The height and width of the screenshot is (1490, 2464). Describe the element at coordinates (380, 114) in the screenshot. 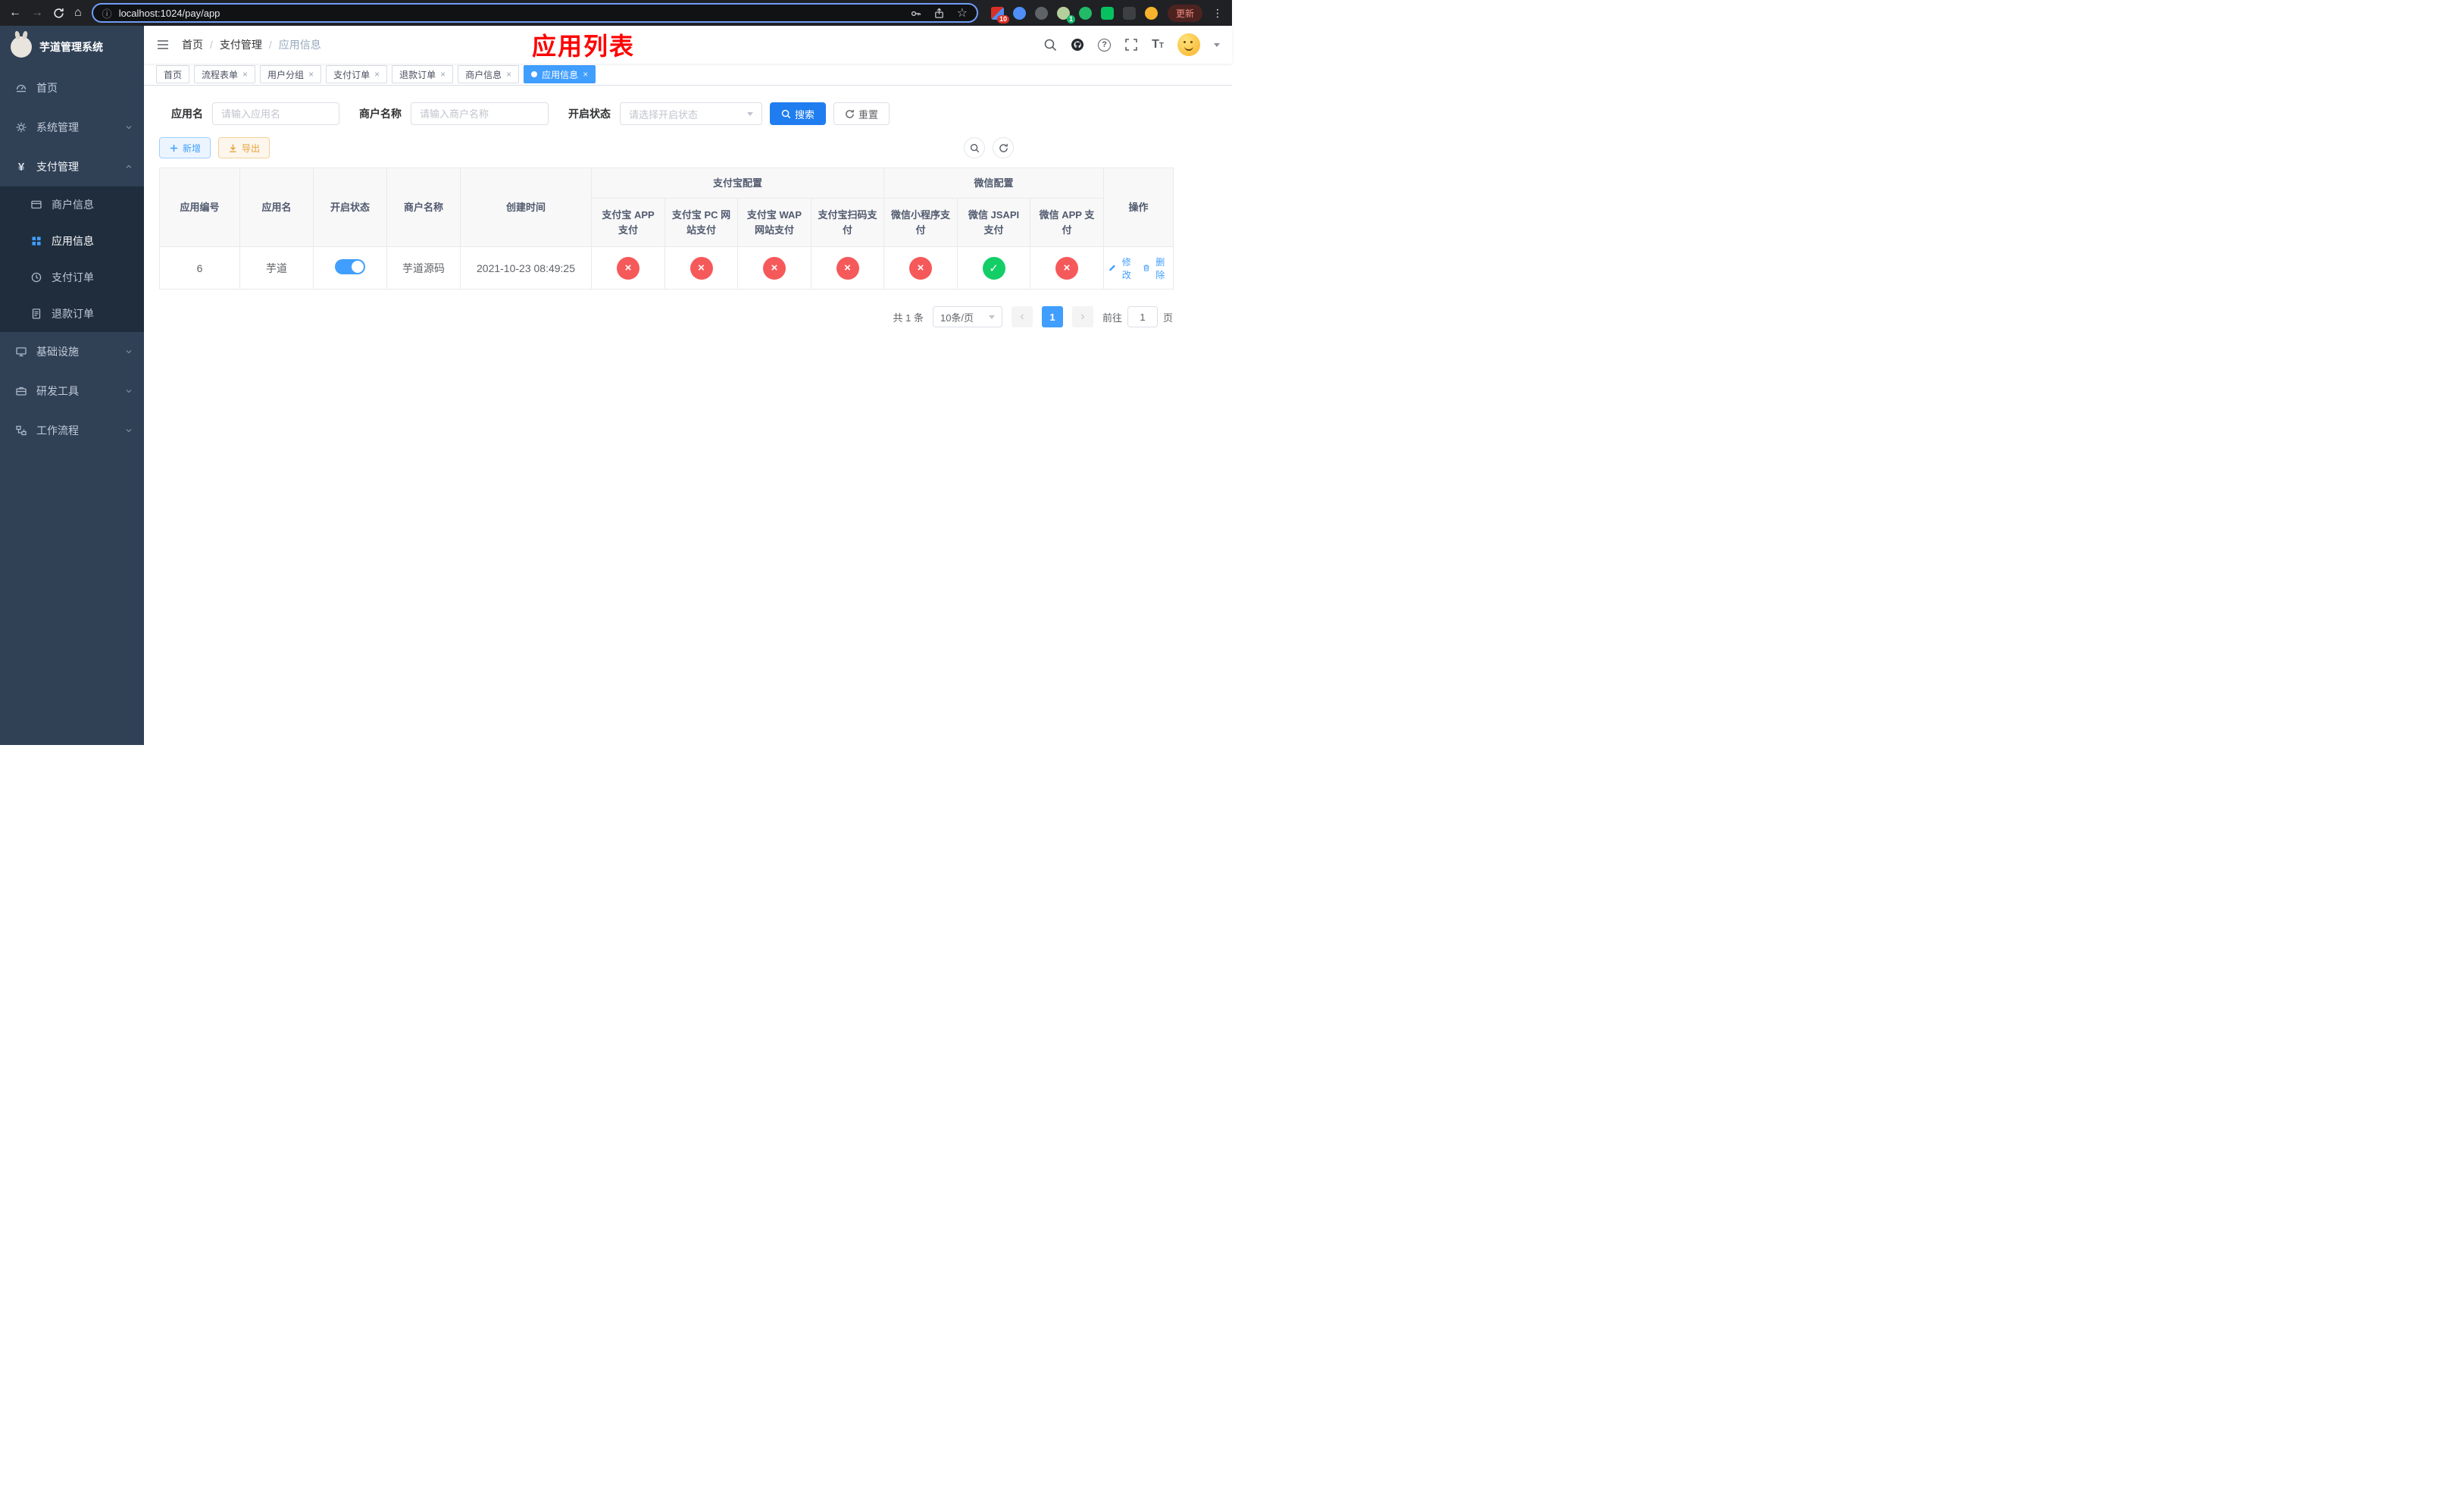

I see `merchant-name-label: 商户名称` at that location.